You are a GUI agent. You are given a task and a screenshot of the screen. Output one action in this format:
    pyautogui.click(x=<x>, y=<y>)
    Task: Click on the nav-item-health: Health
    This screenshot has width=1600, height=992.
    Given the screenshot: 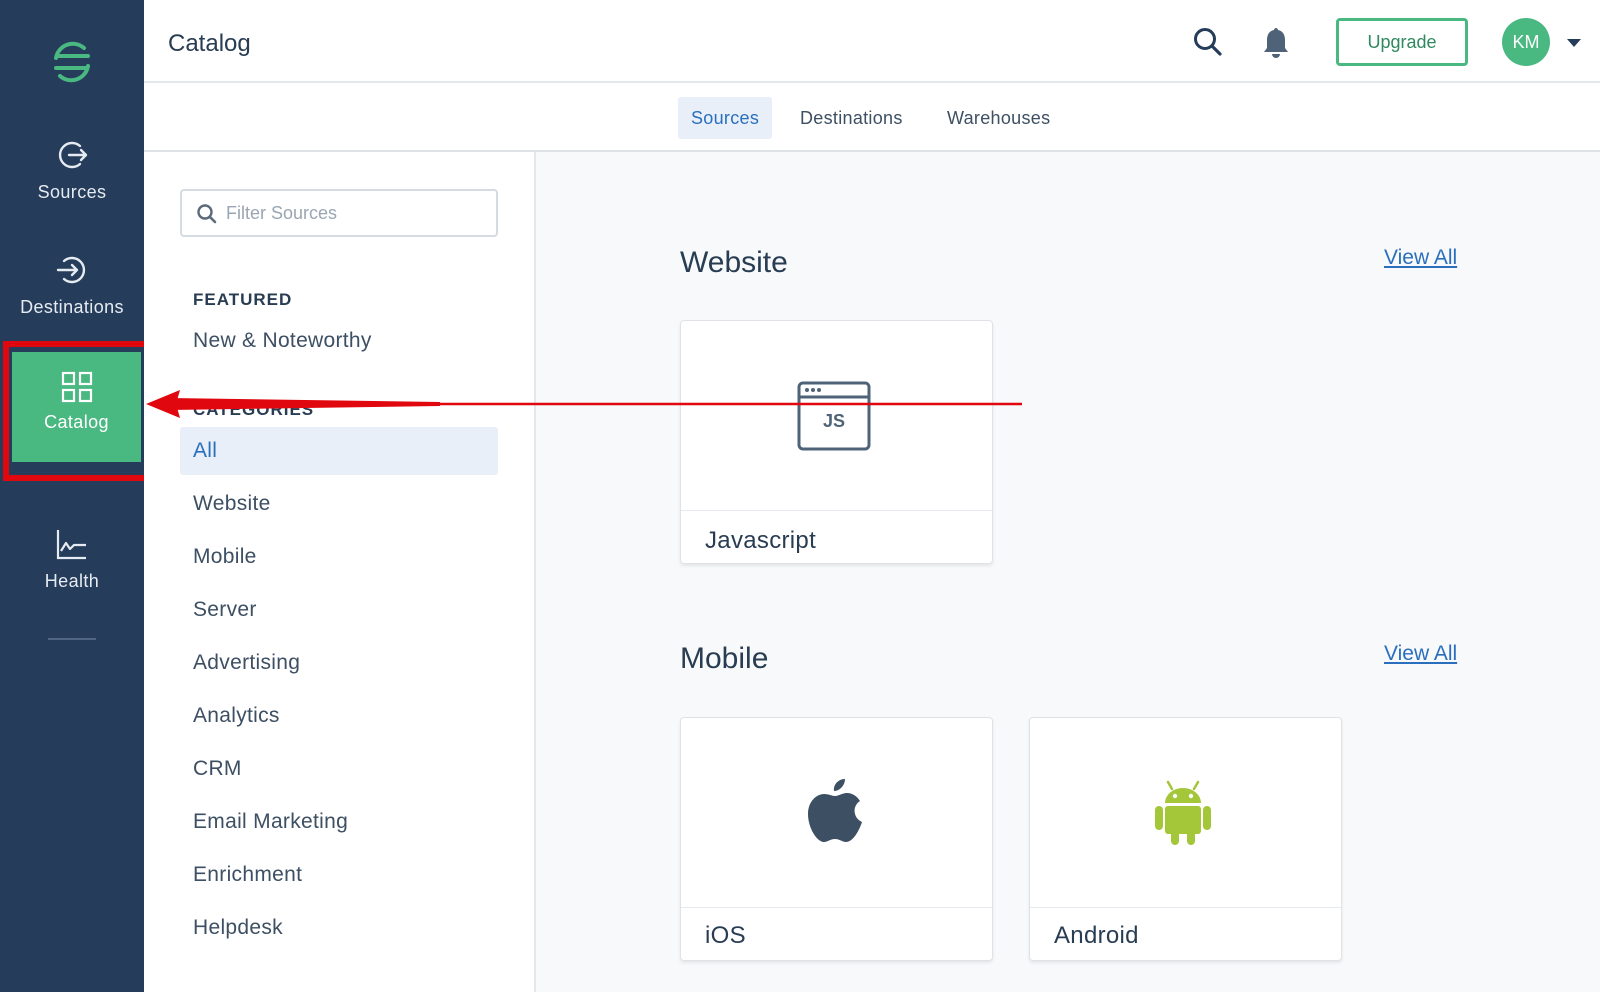 What is the action you would take?
    pyautogui.click(x=72, y=559)
    